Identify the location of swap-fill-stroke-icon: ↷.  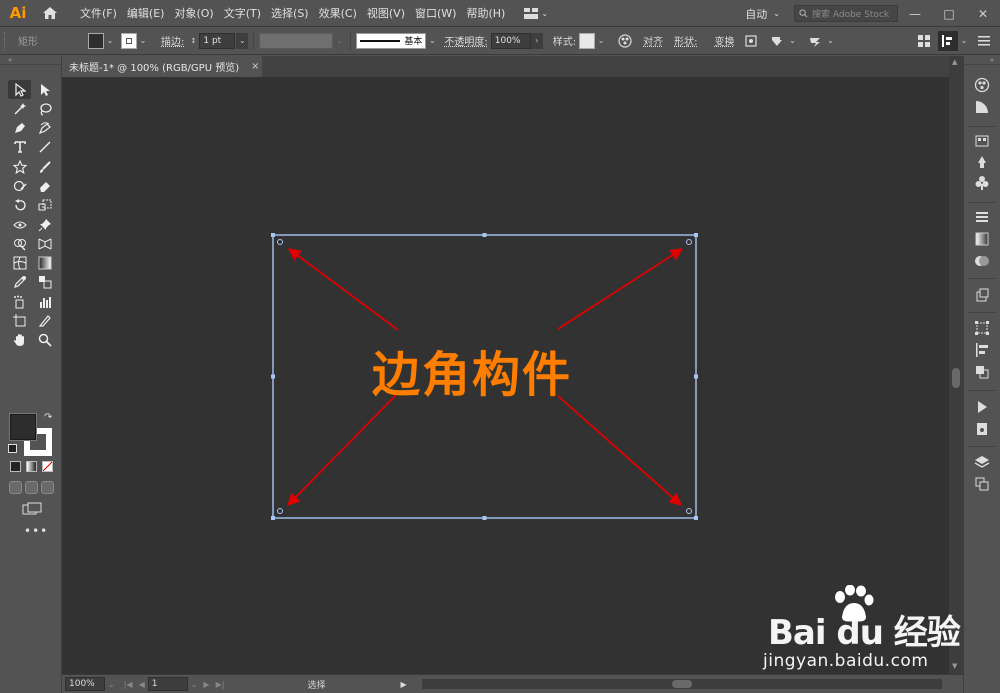
(48, 417).